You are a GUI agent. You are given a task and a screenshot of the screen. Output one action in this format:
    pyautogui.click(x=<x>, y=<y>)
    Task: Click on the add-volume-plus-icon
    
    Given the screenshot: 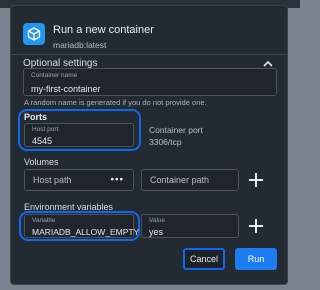 What is the action you would take?
    pyautogui.click(x=256, y=180)
    